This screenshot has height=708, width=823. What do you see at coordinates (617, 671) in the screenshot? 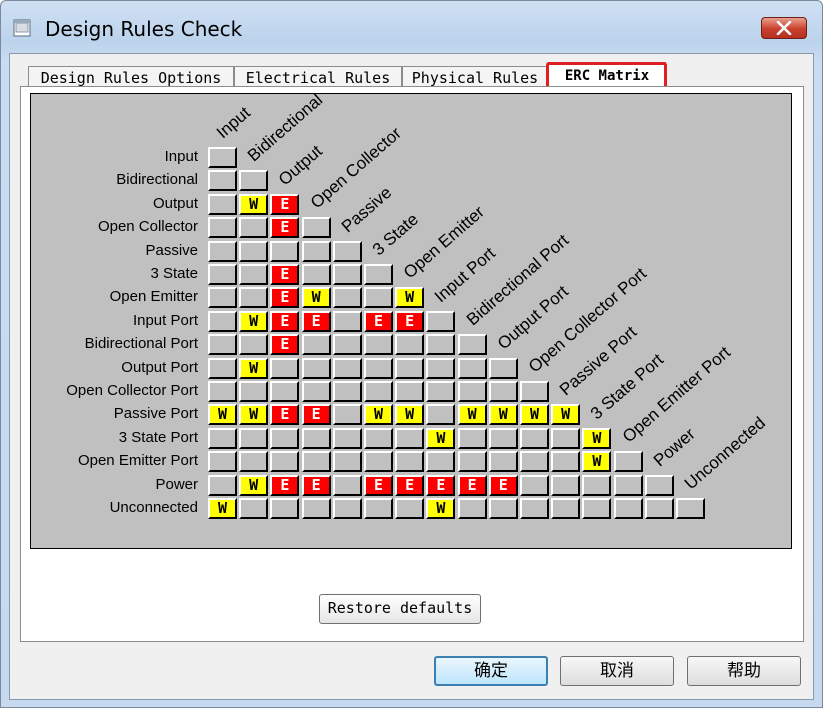
I see `cancel-button: 取消` at bounding box center [617, 671].